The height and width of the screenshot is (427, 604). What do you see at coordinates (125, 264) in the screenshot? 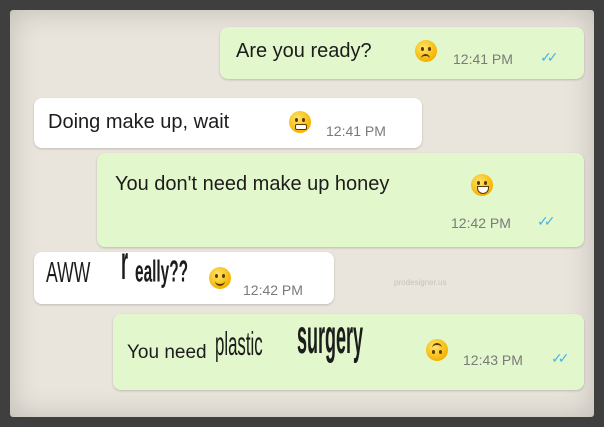
I see `message-text-part: r` at bounding box center [125, 264].